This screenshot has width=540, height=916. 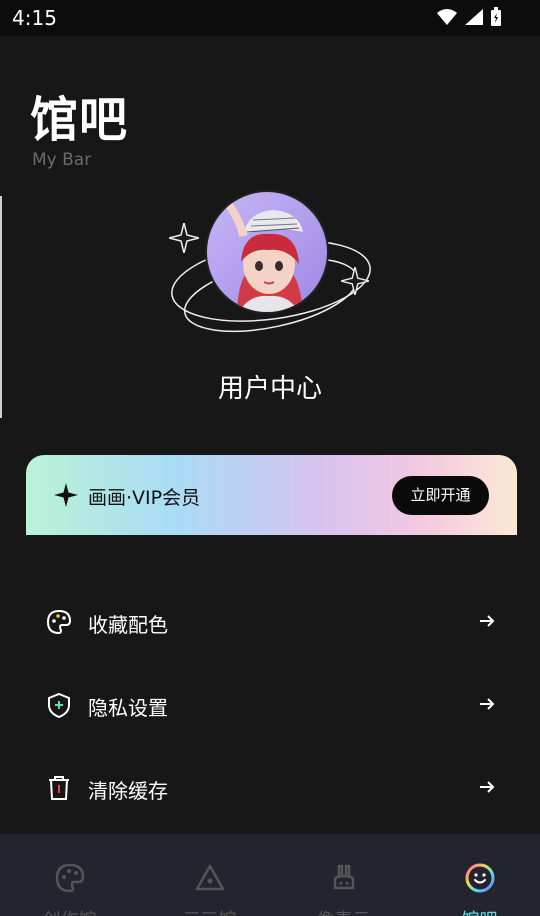 What do you see at coordinates (59, 705) in the screenshot?
I see `shield-icon` at bounding box center [59, 705].